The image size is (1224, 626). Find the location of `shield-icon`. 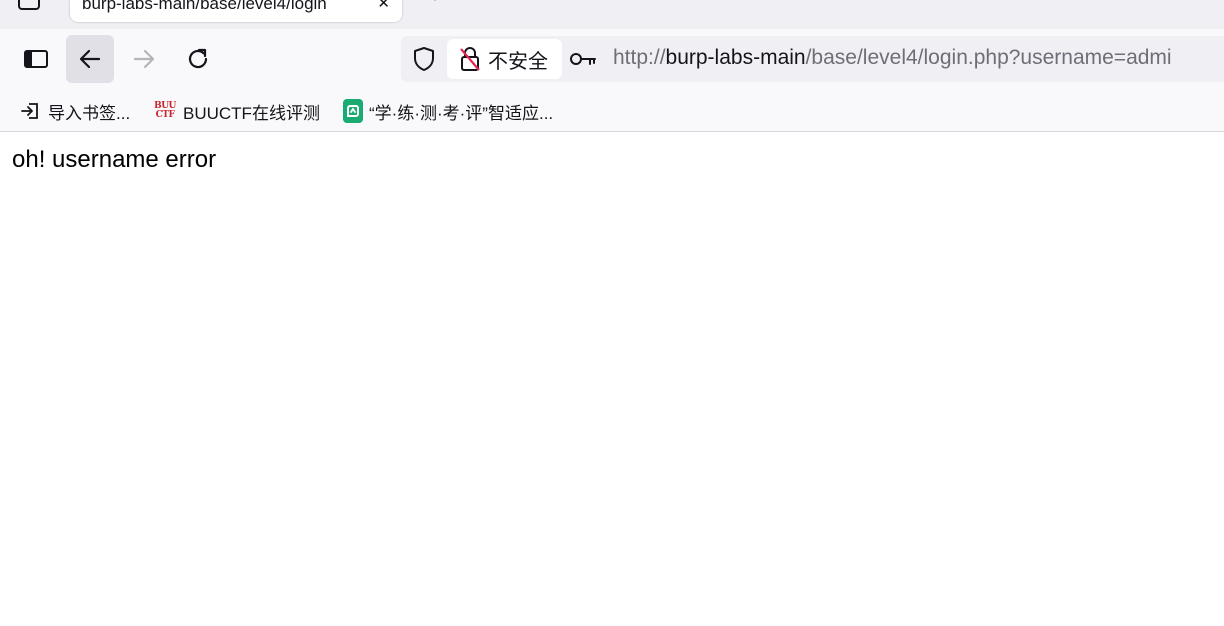

shield-icon is located at coordinates (424, 59).